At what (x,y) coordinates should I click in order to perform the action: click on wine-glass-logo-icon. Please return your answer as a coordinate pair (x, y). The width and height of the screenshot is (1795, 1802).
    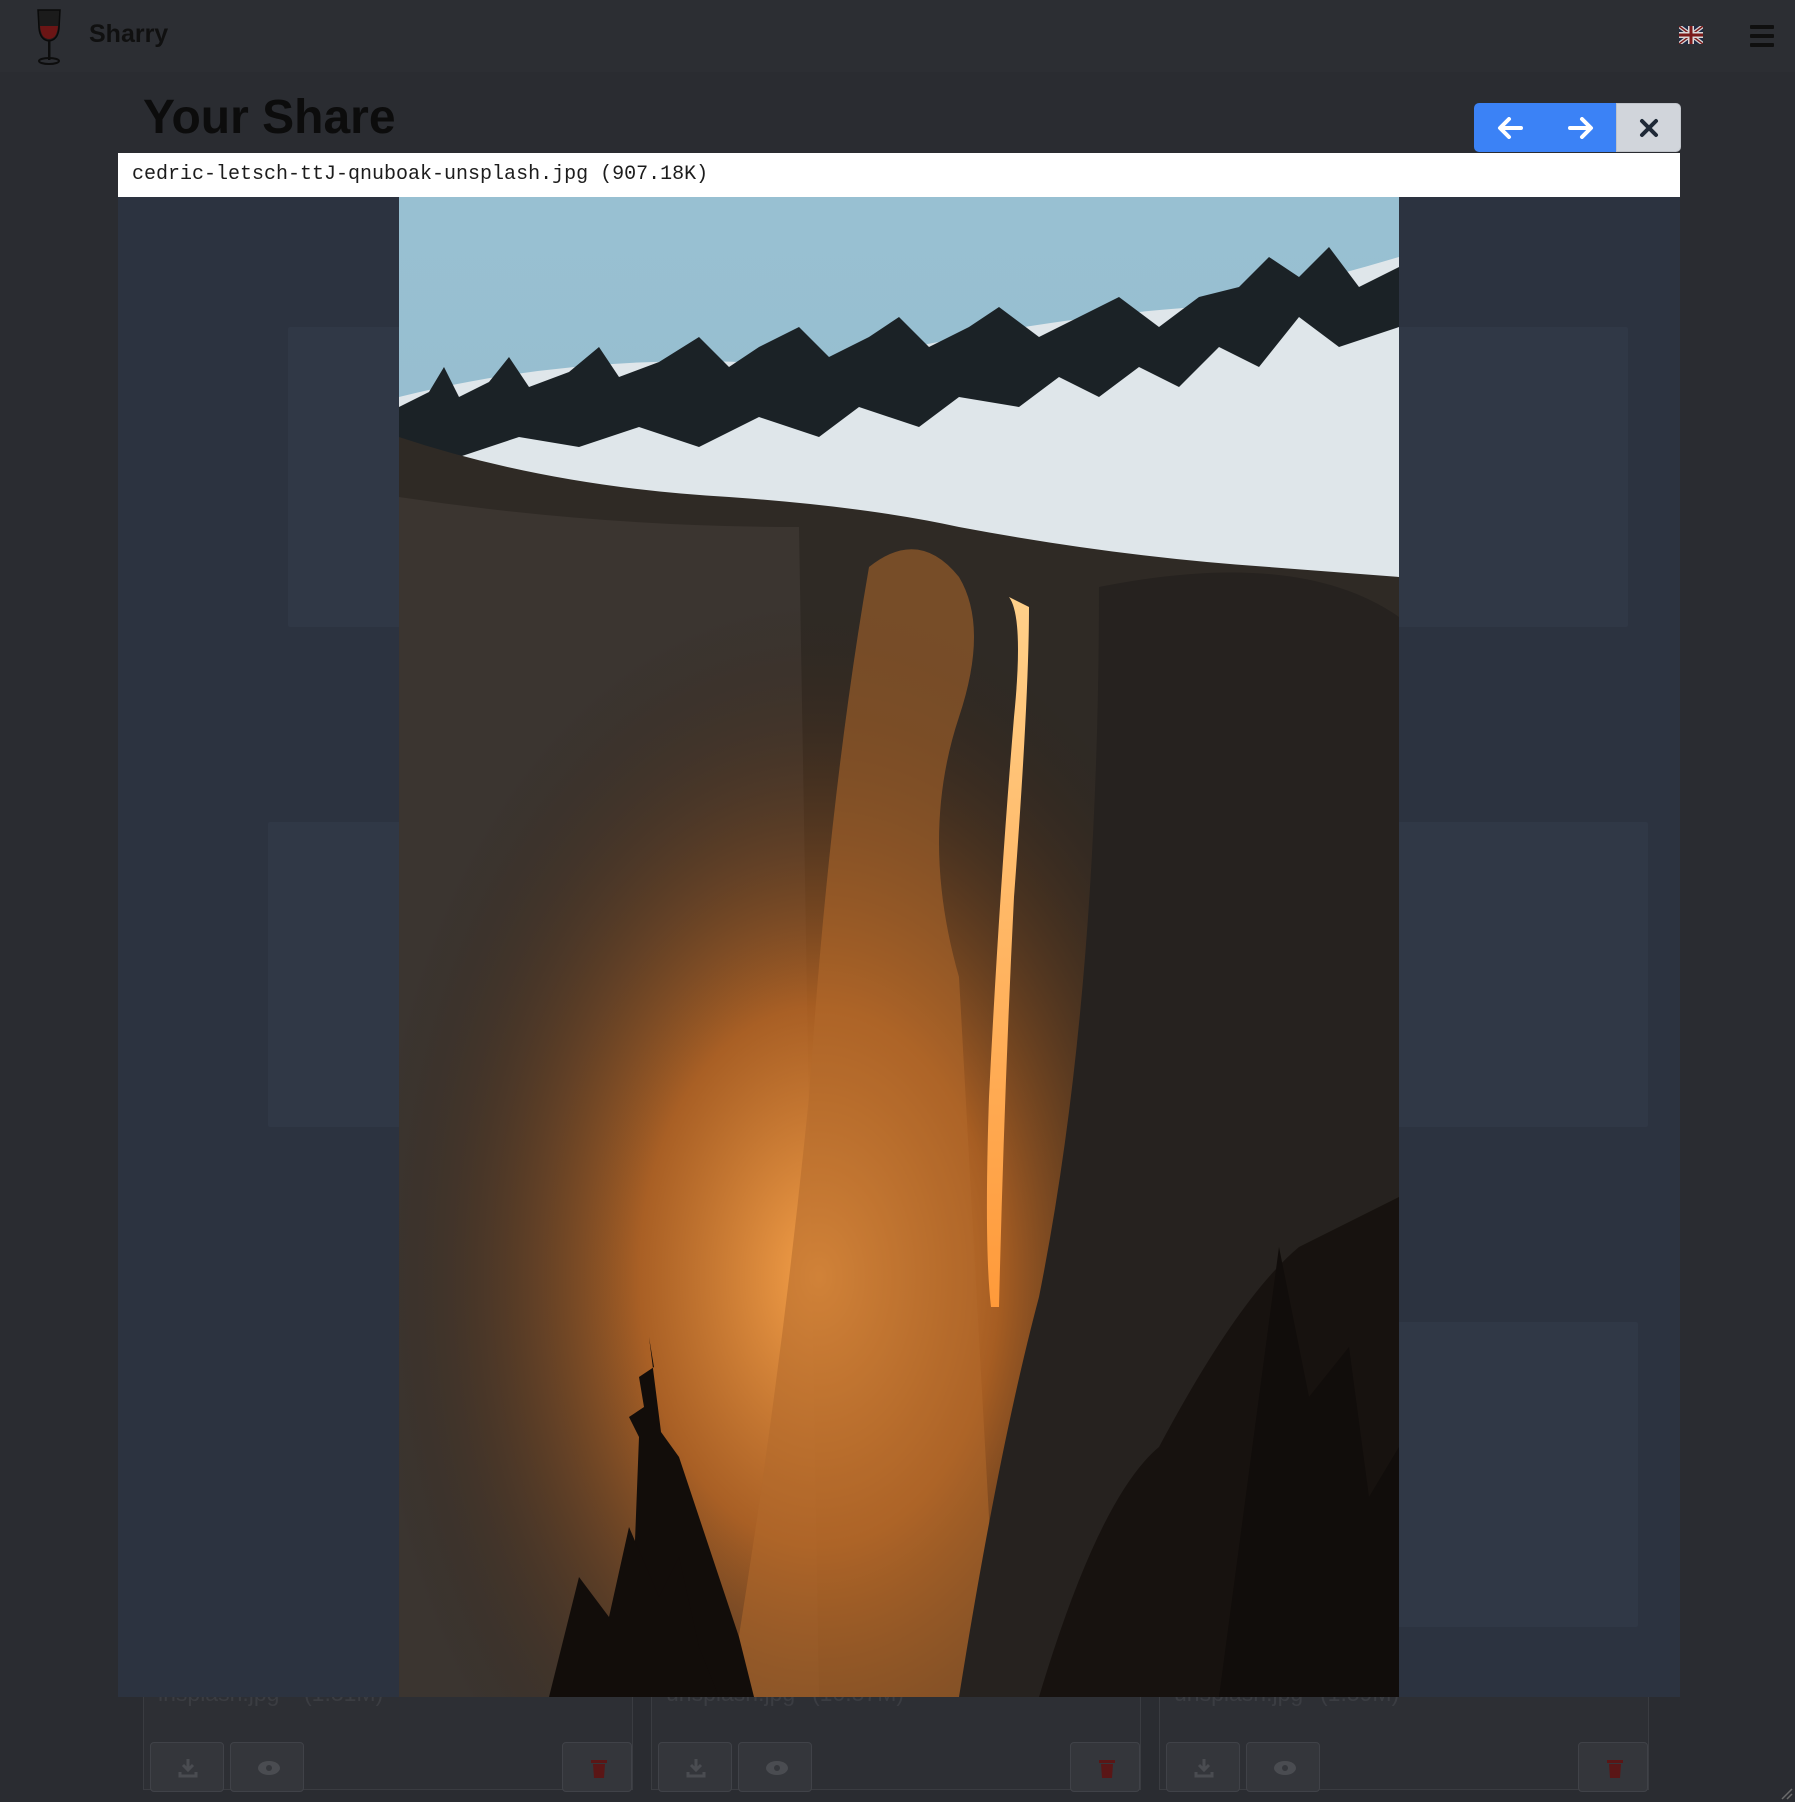
    Looking at the image, I should click on (49, 37).